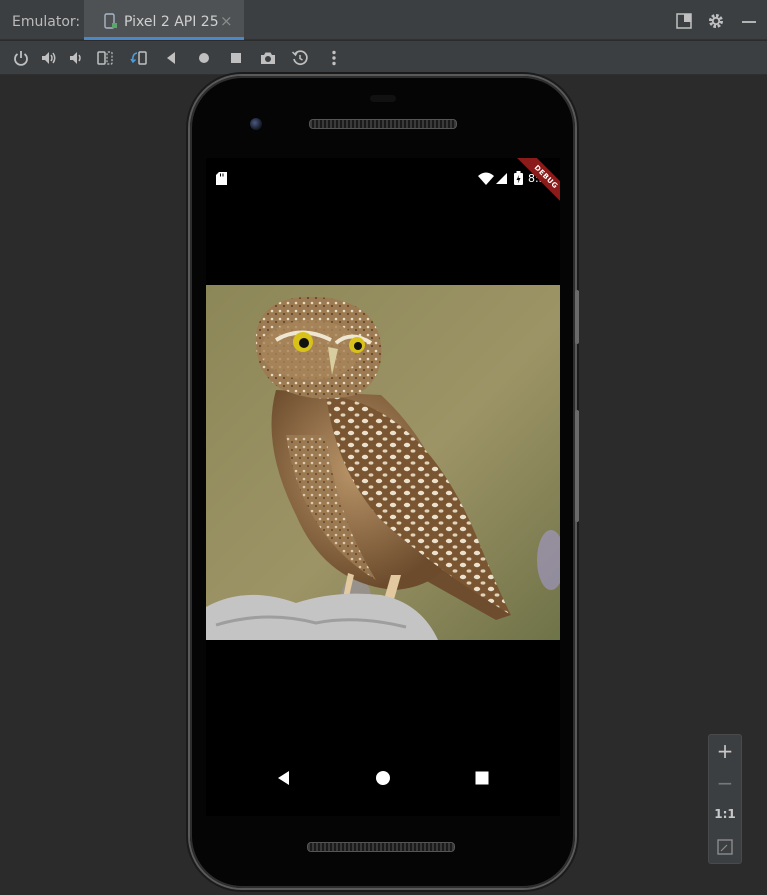 The width and height of the screenshot is (767, 895). I want to click on top-speaker-grille, so click(383, 124).